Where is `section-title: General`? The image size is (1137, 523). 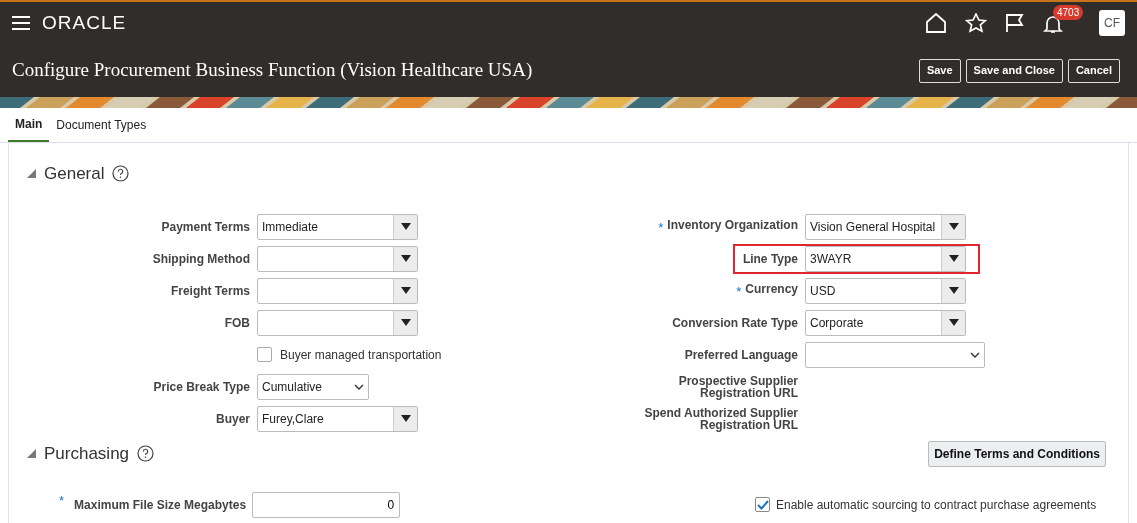 section-title: General is located at coordinates (74, 174).